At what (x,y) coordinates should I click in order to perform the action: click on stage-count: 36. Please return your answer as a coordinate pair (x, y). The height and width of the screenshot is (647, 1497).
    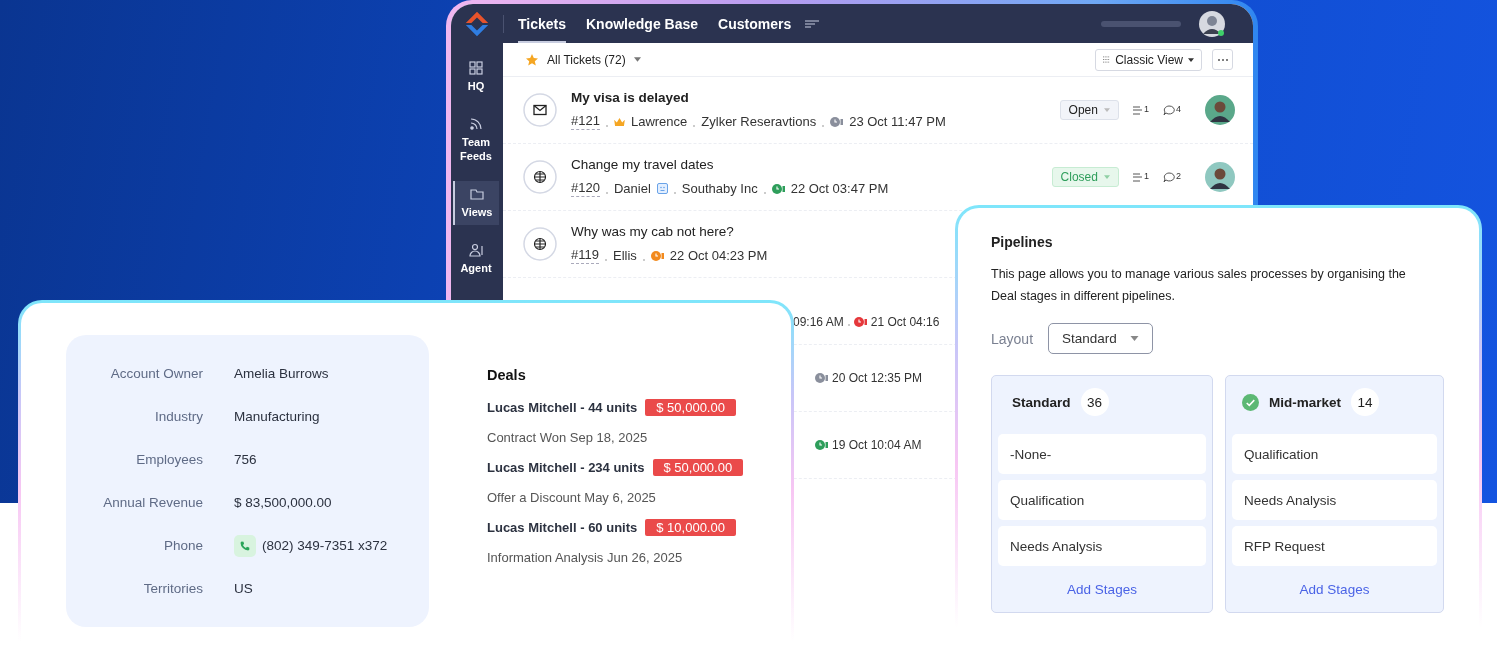
    Looking at the image, I should click on (1094, 402).